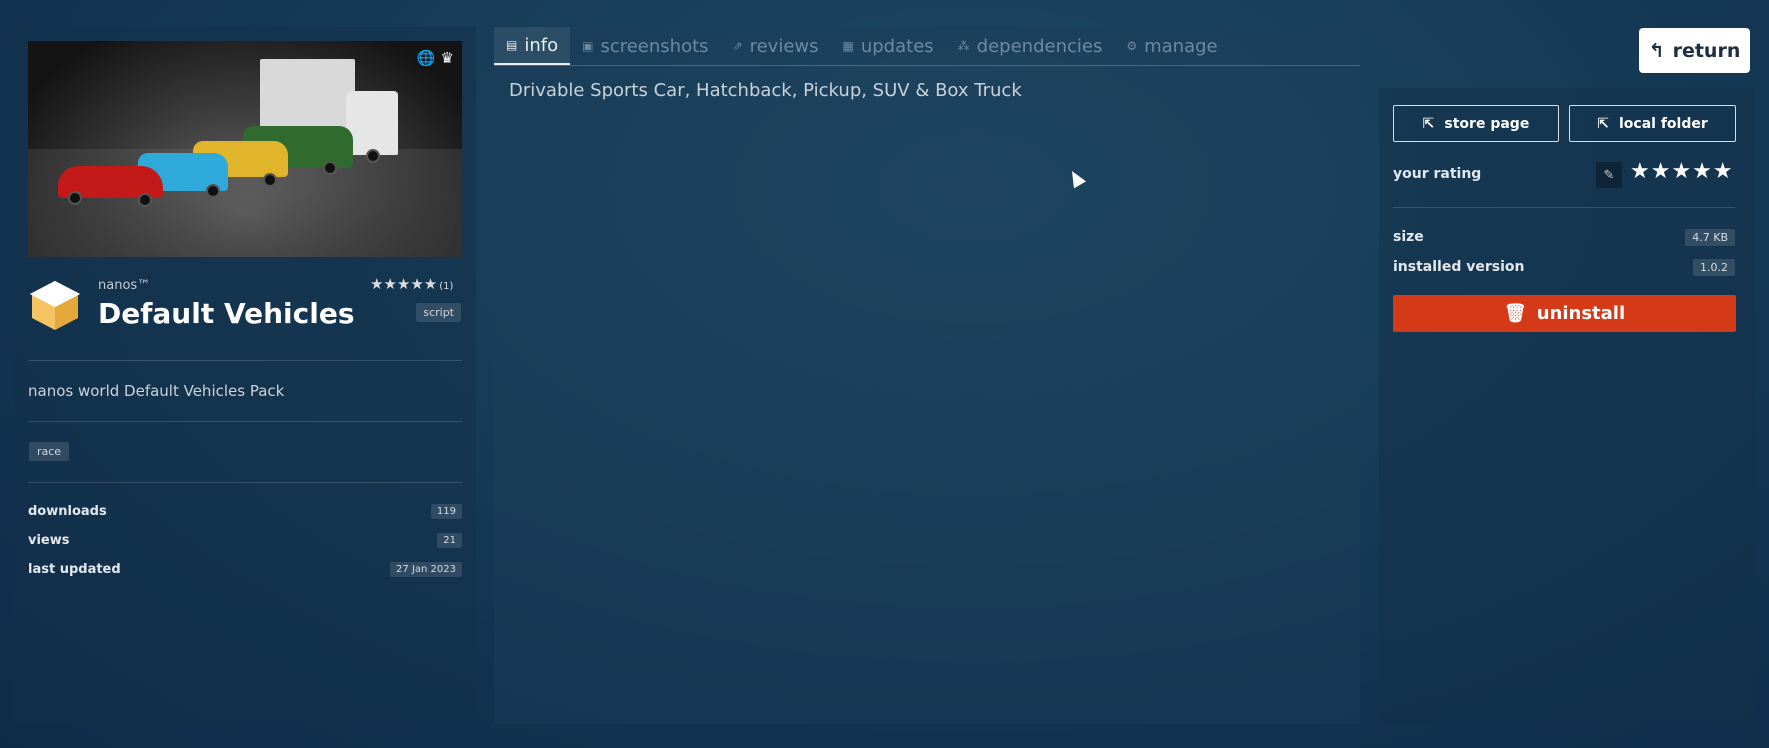 The width and height of the screenshot is (1769, 748). What do you see at coordinates (426, 58) in the screenshot?
I see `globe-icon: 🌐` at bounding box center [426, 58].